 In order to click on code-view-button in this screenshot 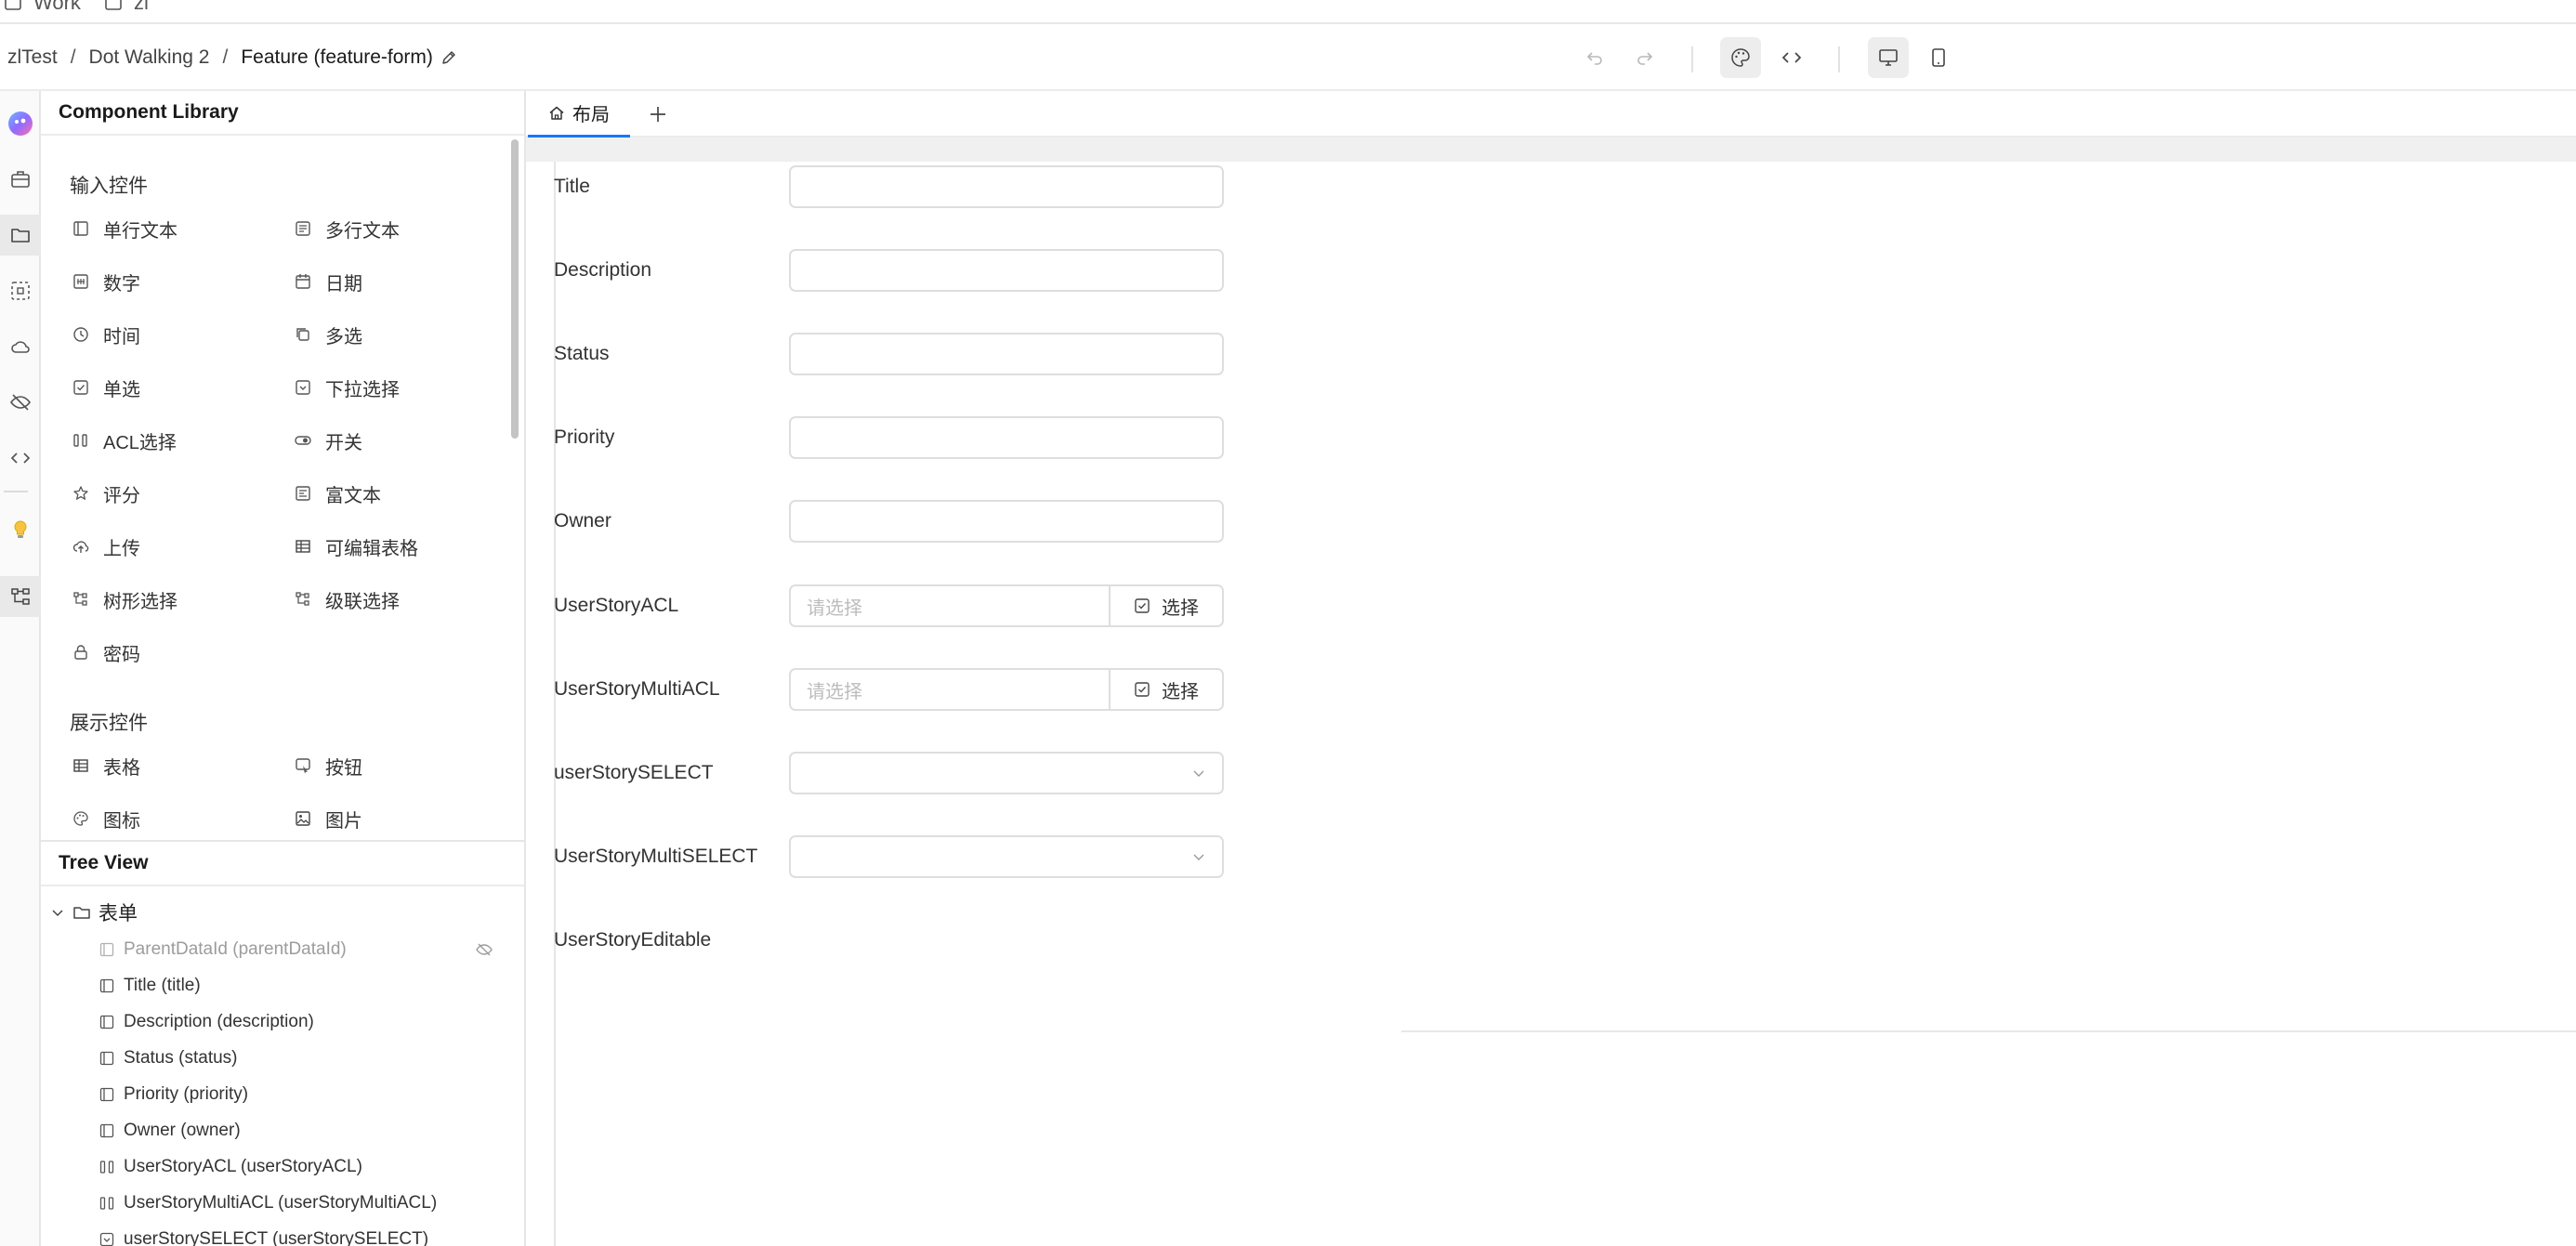, I will do `click(1791, 57)`.